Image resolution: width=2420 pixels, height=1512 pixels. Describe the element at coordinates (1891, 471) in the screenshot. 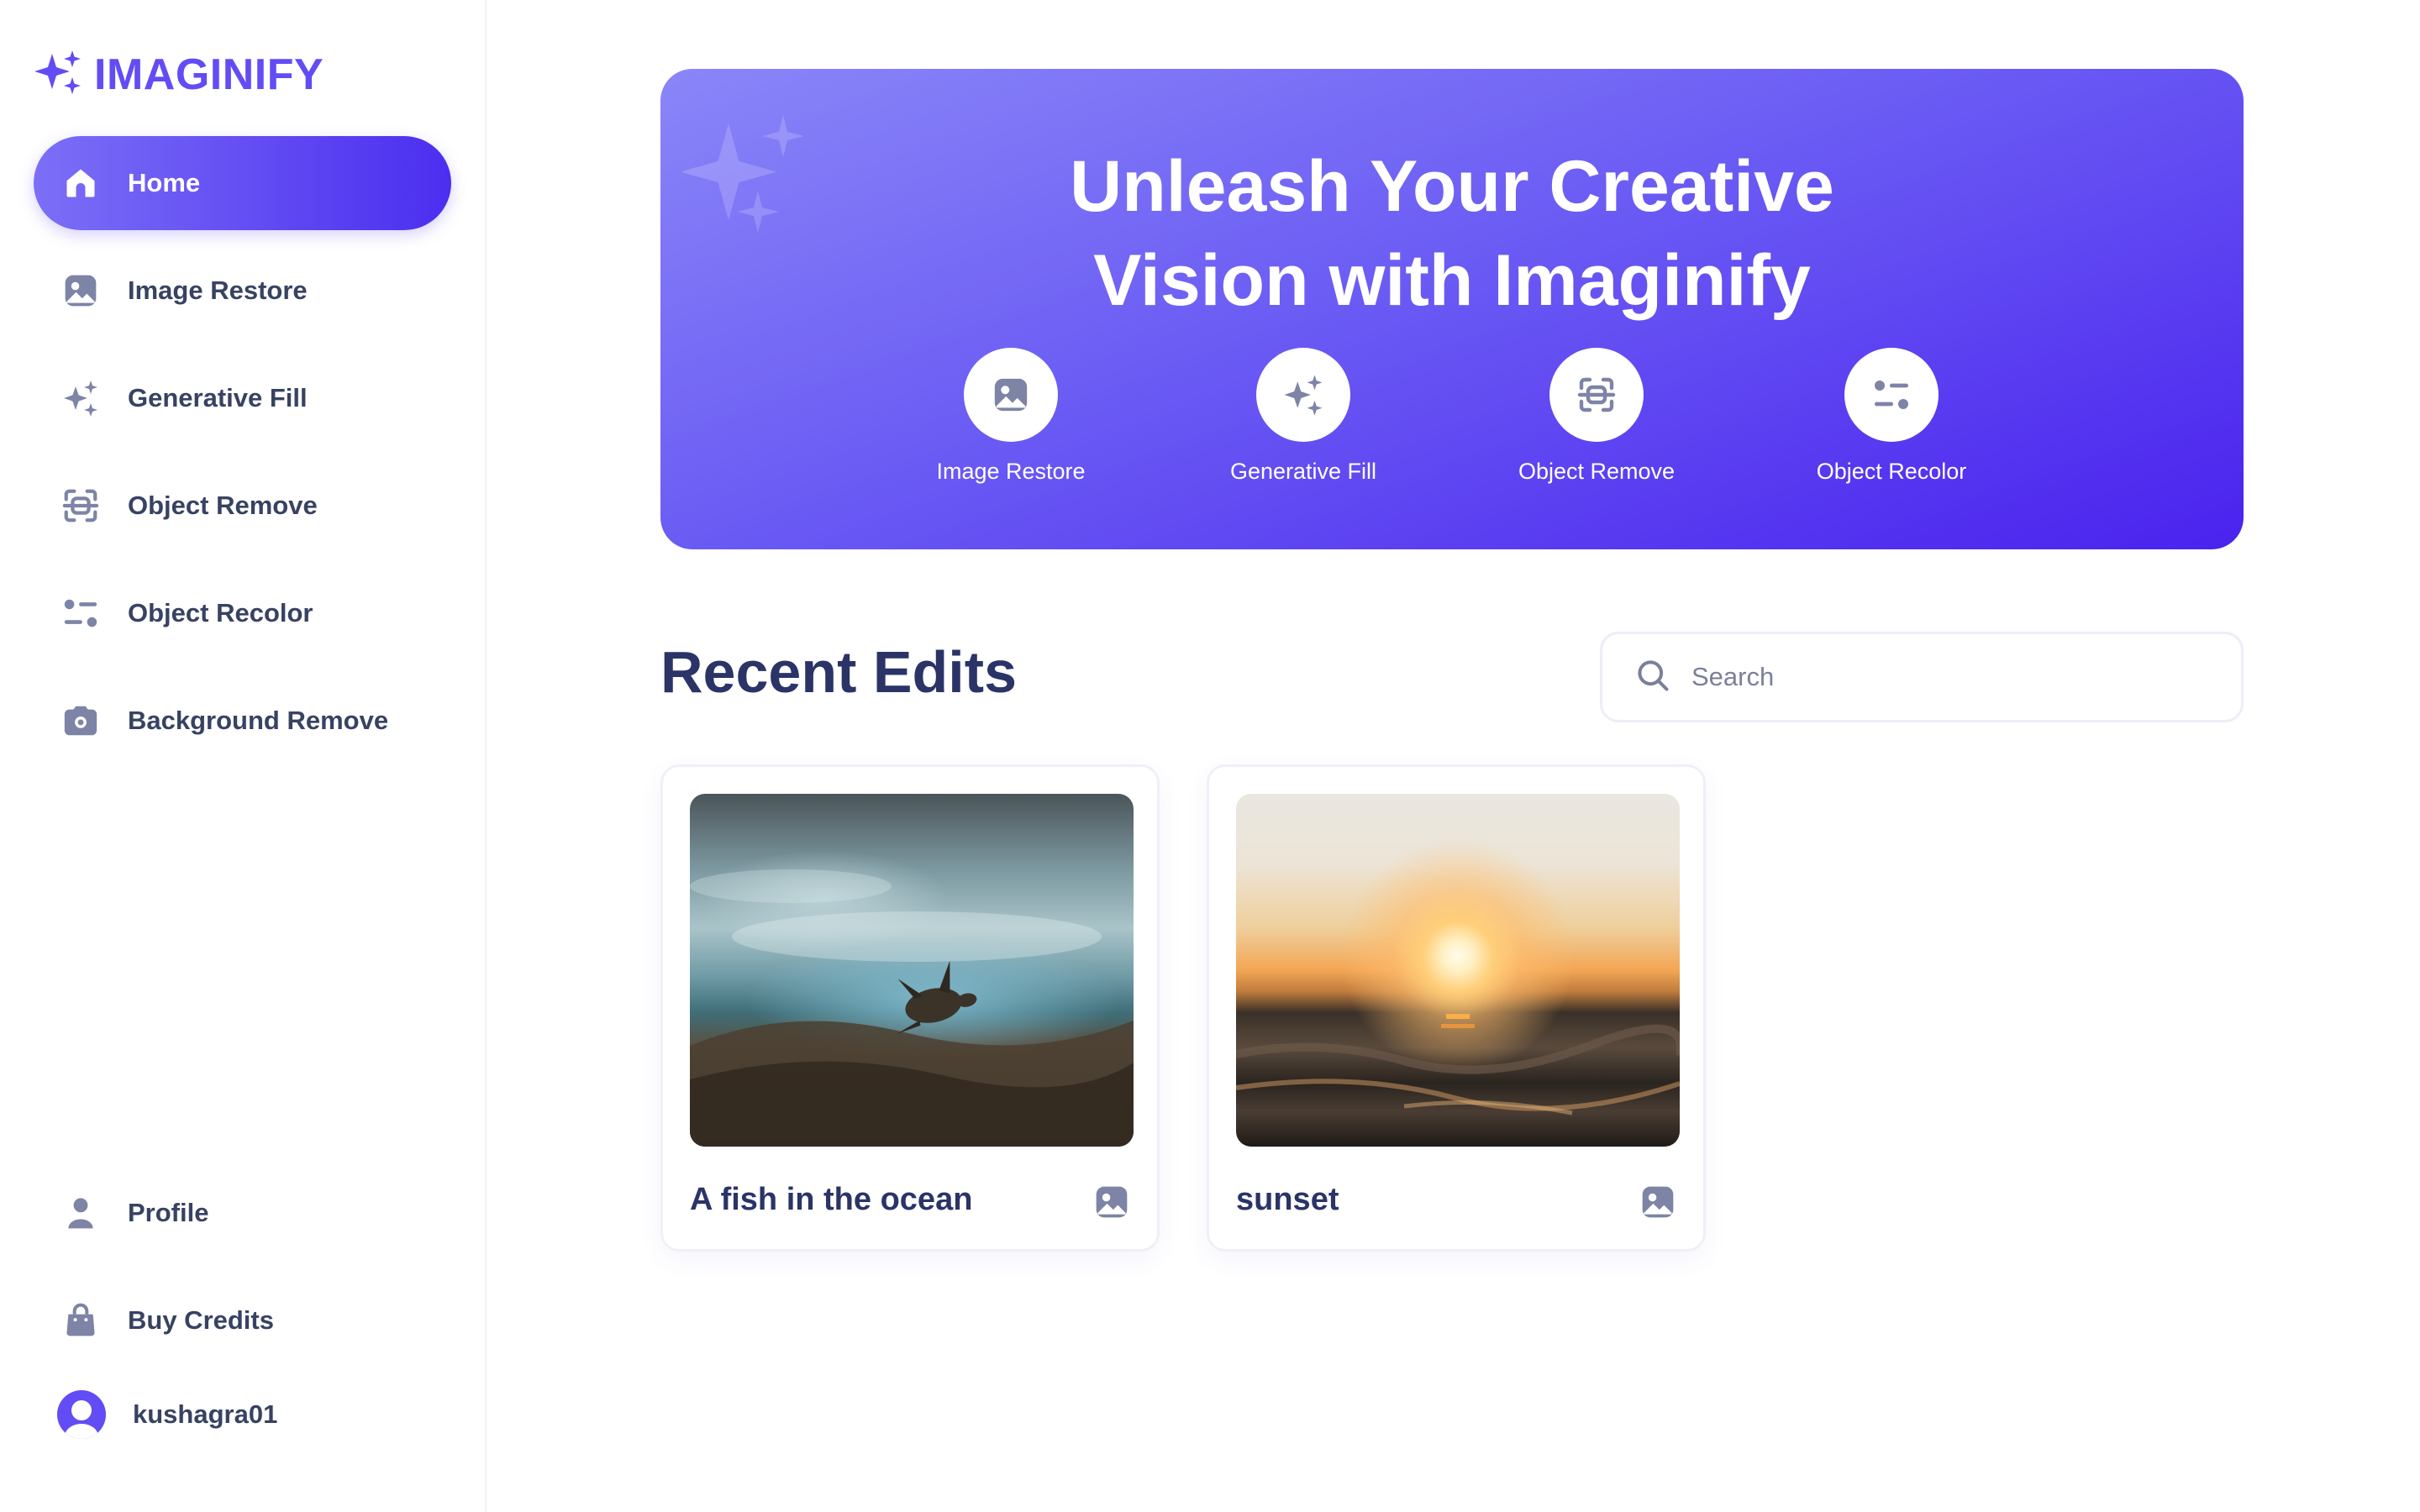

I see `hero-link-label: Object Recolor` at that location.